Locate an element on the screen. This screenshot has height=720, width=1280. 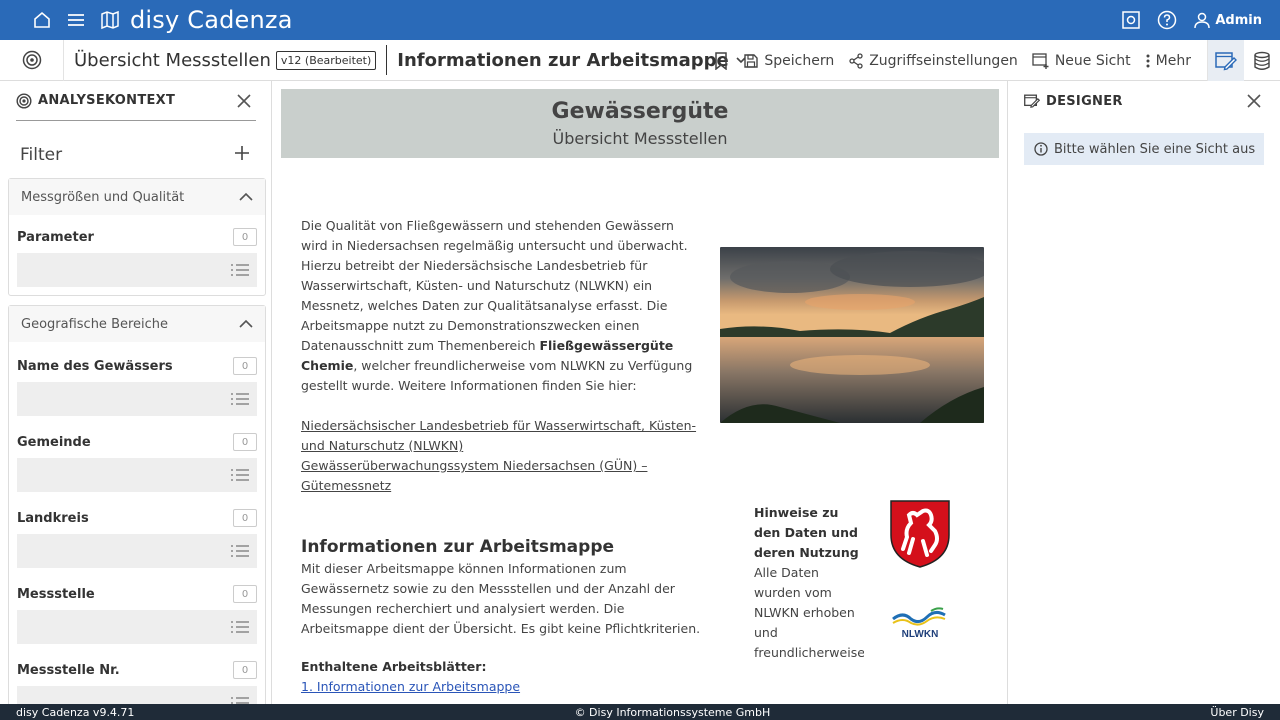
database-icon is located at coordinates (1262, 60).